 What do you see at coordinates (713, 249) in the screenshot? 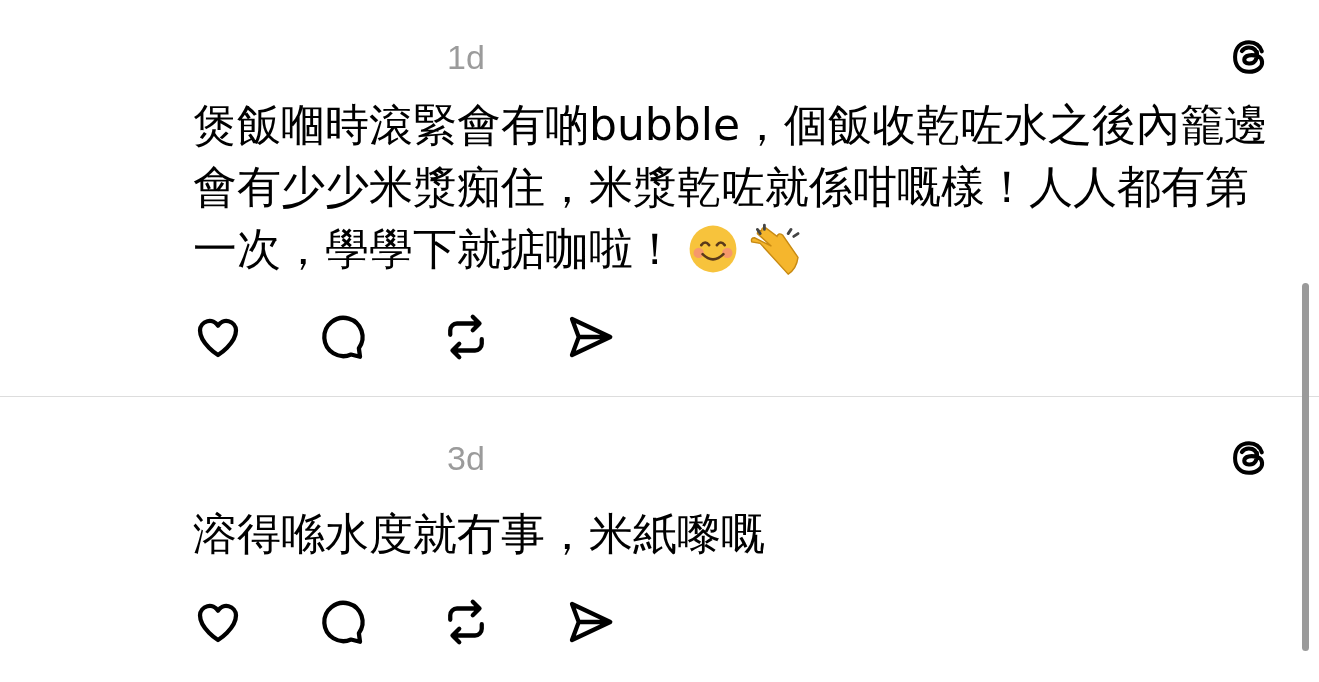
I see `smiling-face-icon` at bounding box center [713, 249].